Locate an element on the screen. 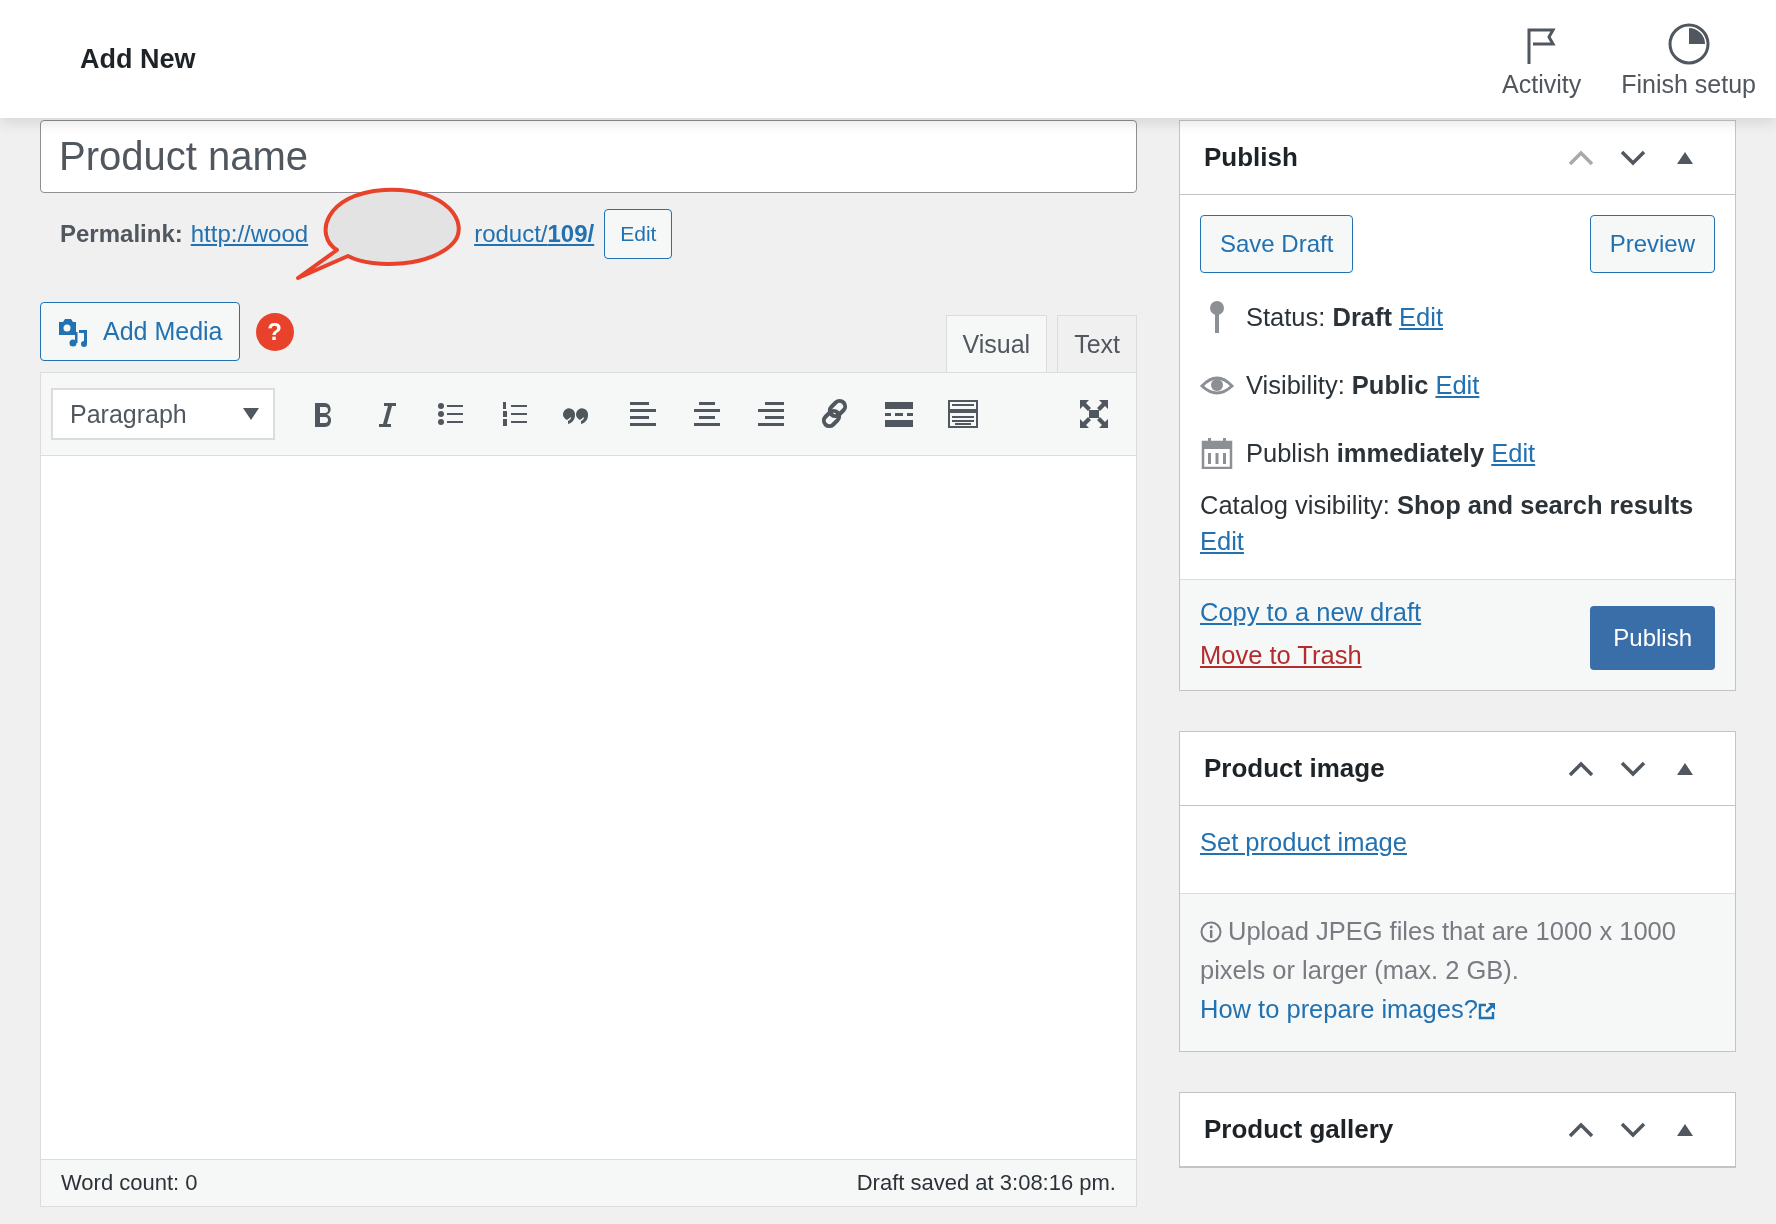  box-title: Publish is located at coordinates (1251, 157).